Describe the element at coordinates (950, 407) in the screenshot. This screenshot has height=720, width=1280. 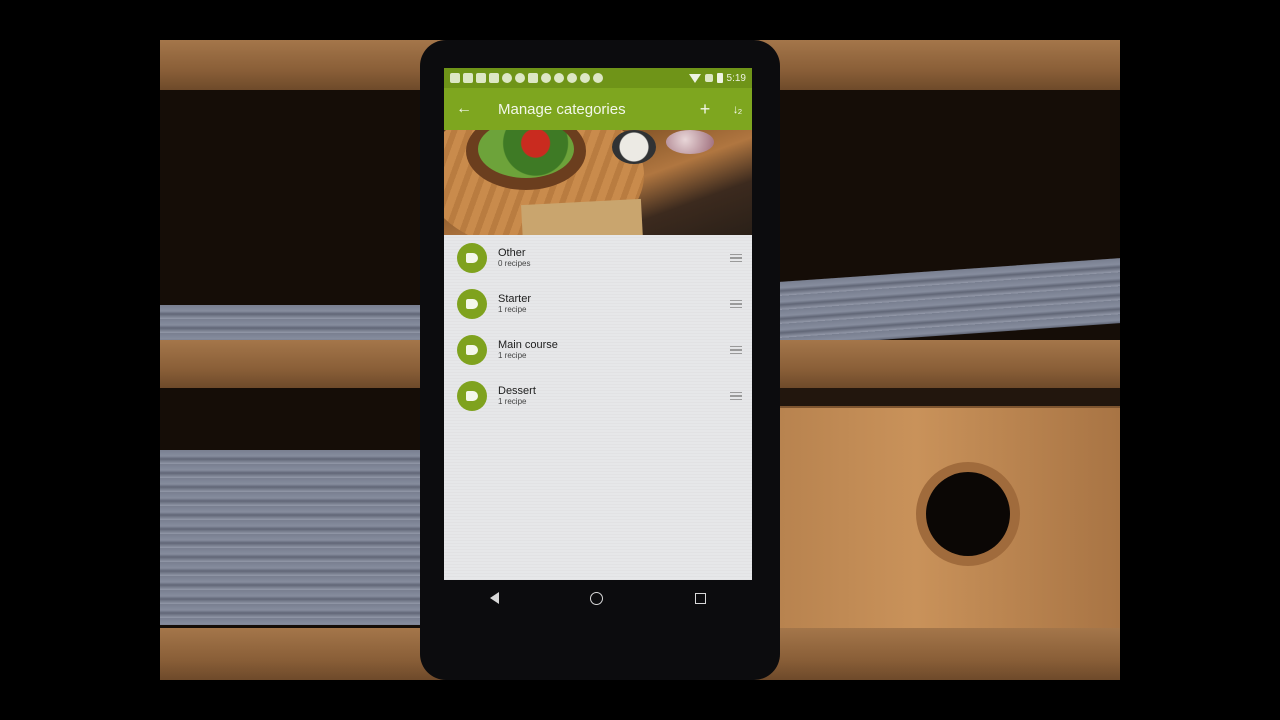
I see `drawer-edge` at that location.